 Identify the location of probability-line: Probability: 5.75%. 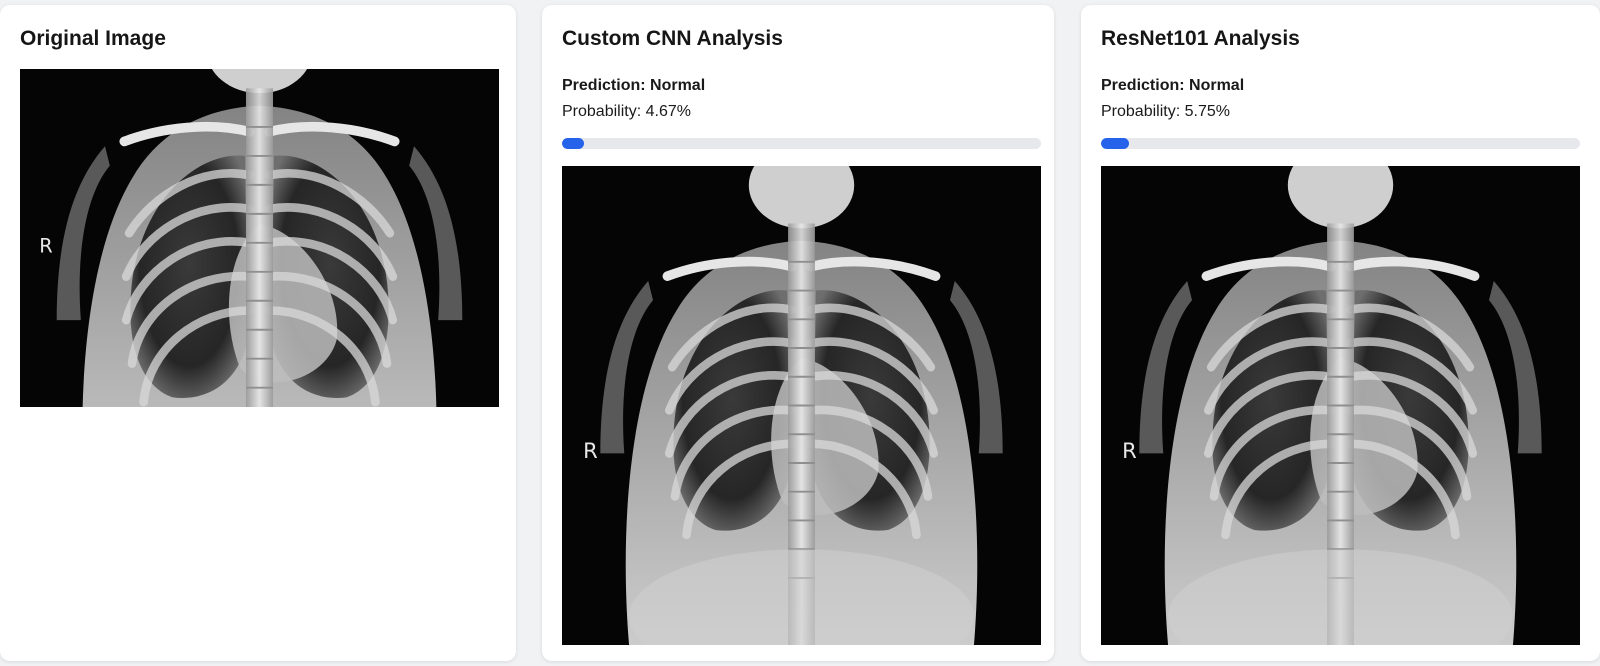
(1172, 112).